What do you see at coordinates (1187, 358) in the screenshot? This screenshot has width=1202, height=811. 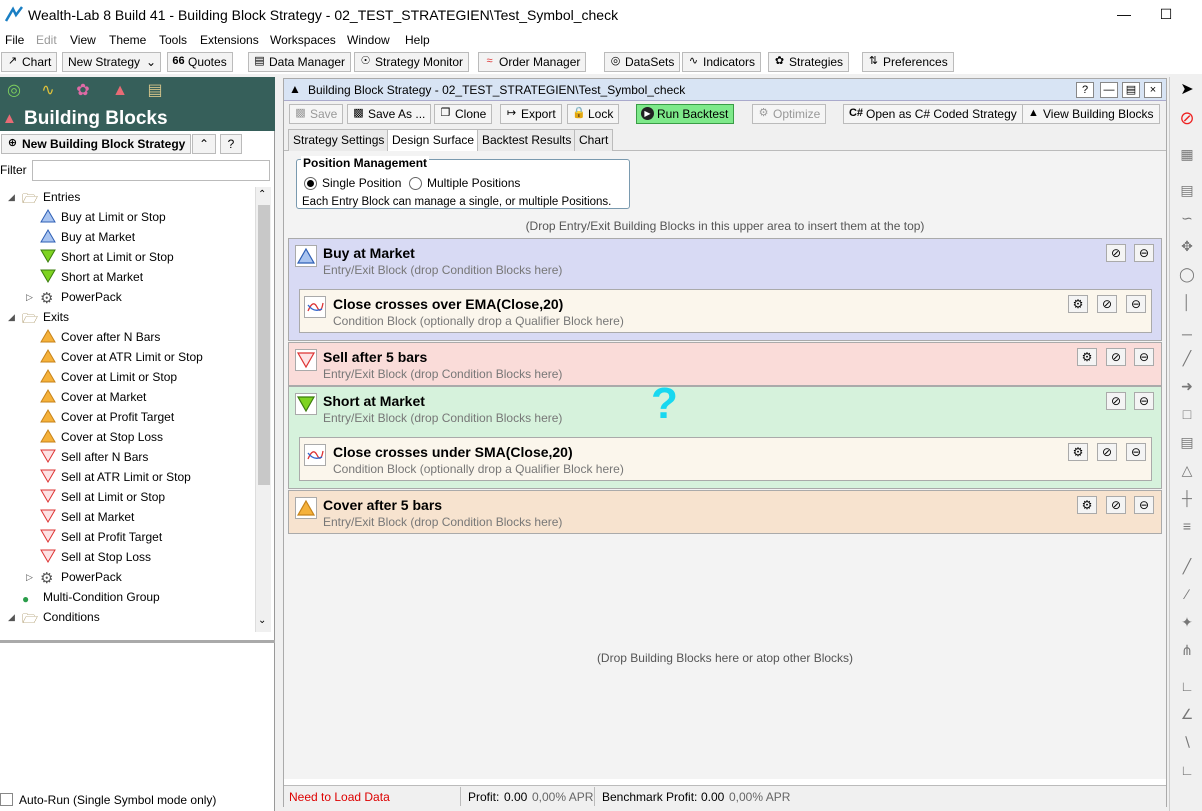 I see `trend-line-icon: ╱` at bounding box center [1187, 358].